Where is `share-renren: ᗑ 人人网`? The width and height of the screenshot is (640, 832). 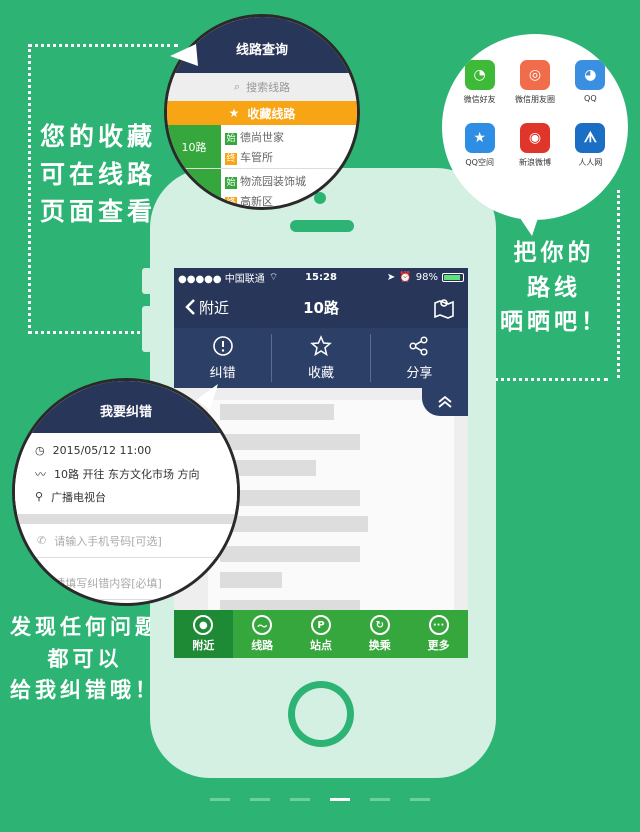 share-renren: ᗑ 人人网 is located at coordinates (590, 145).